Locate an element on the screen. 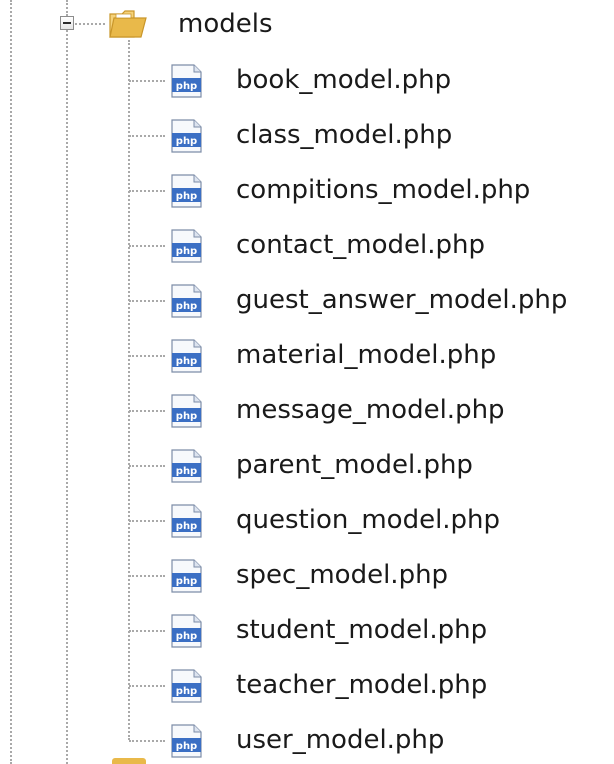 The height and width of the screenshot is (764, 614). file-item: php user_model.php is located at coordinates (387, 740).